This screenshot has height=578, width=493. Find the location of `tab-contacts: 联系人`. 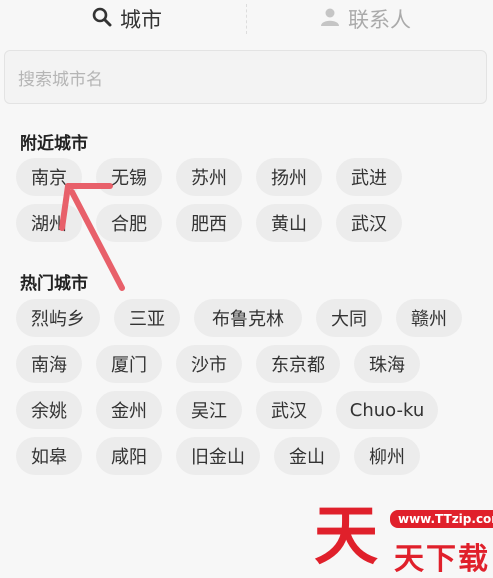

tab-contacts: 联系人 is located at coordinates (365, 19).